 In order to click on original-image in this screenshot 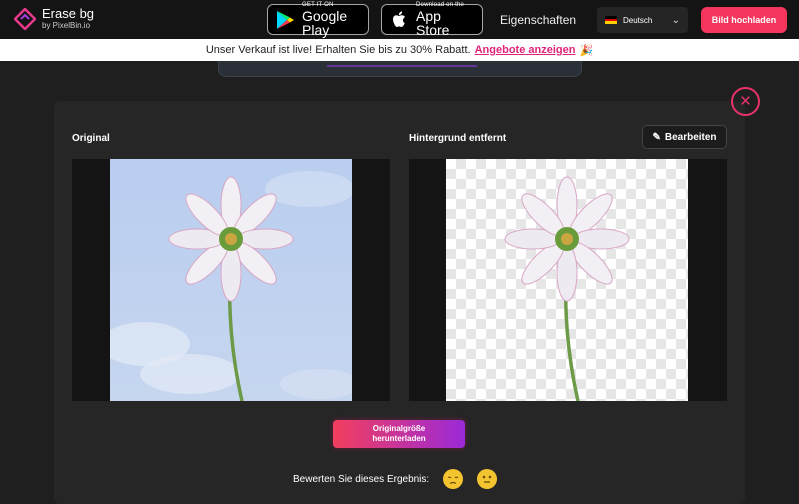, I will do `click(231, 280)`.